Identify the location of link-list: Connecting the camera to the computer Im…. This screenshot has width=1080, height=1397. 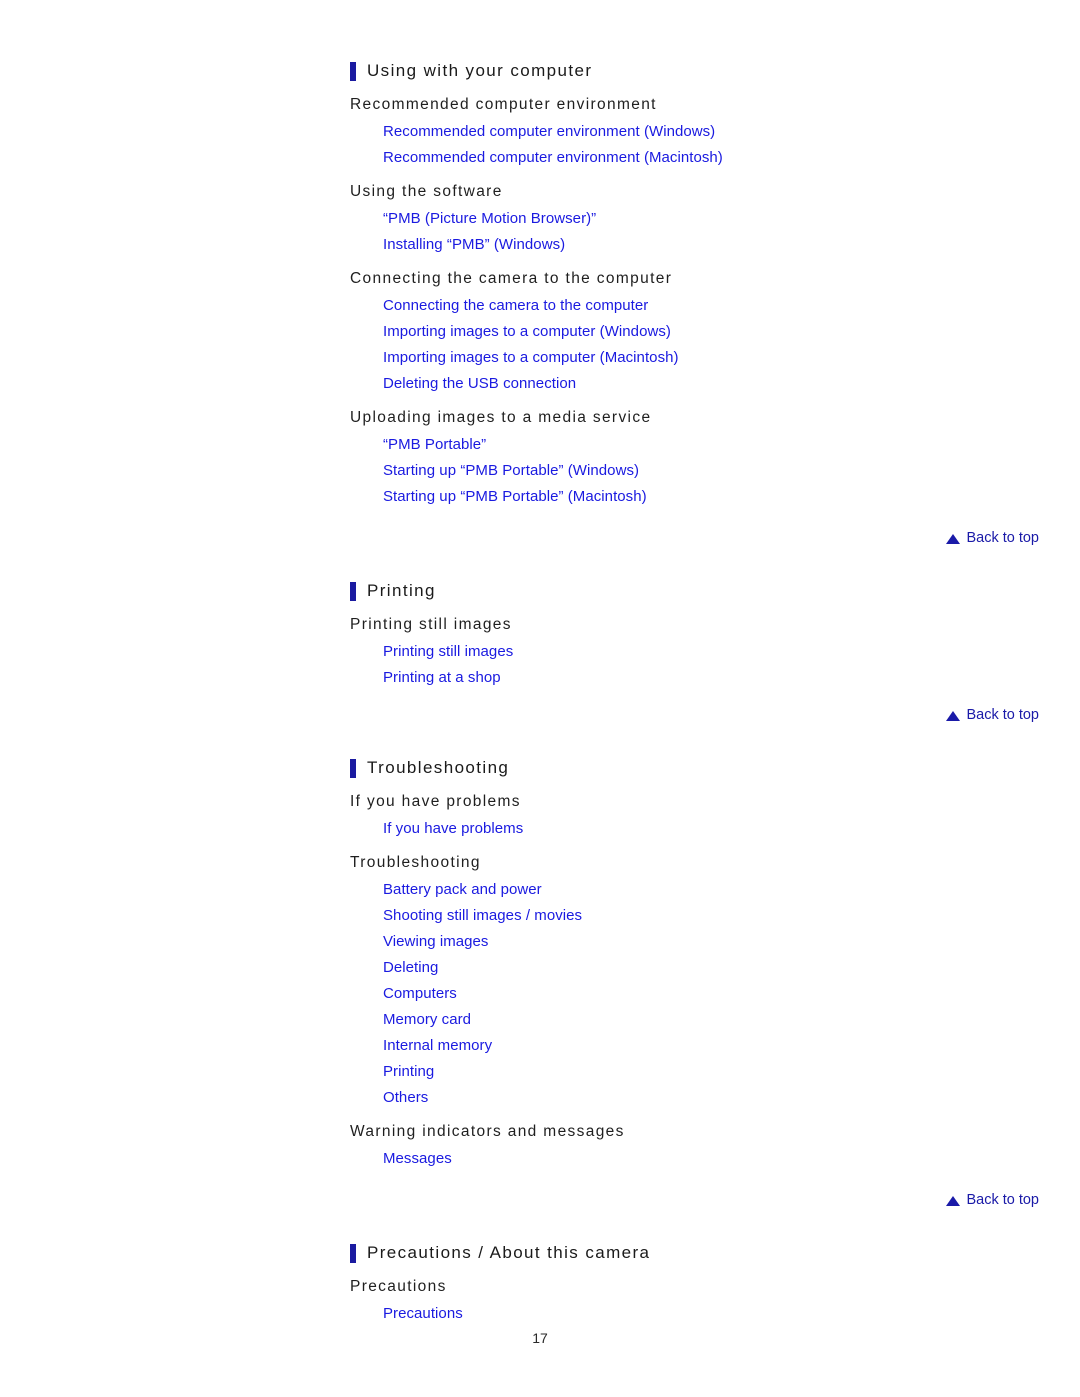
(540, 345).